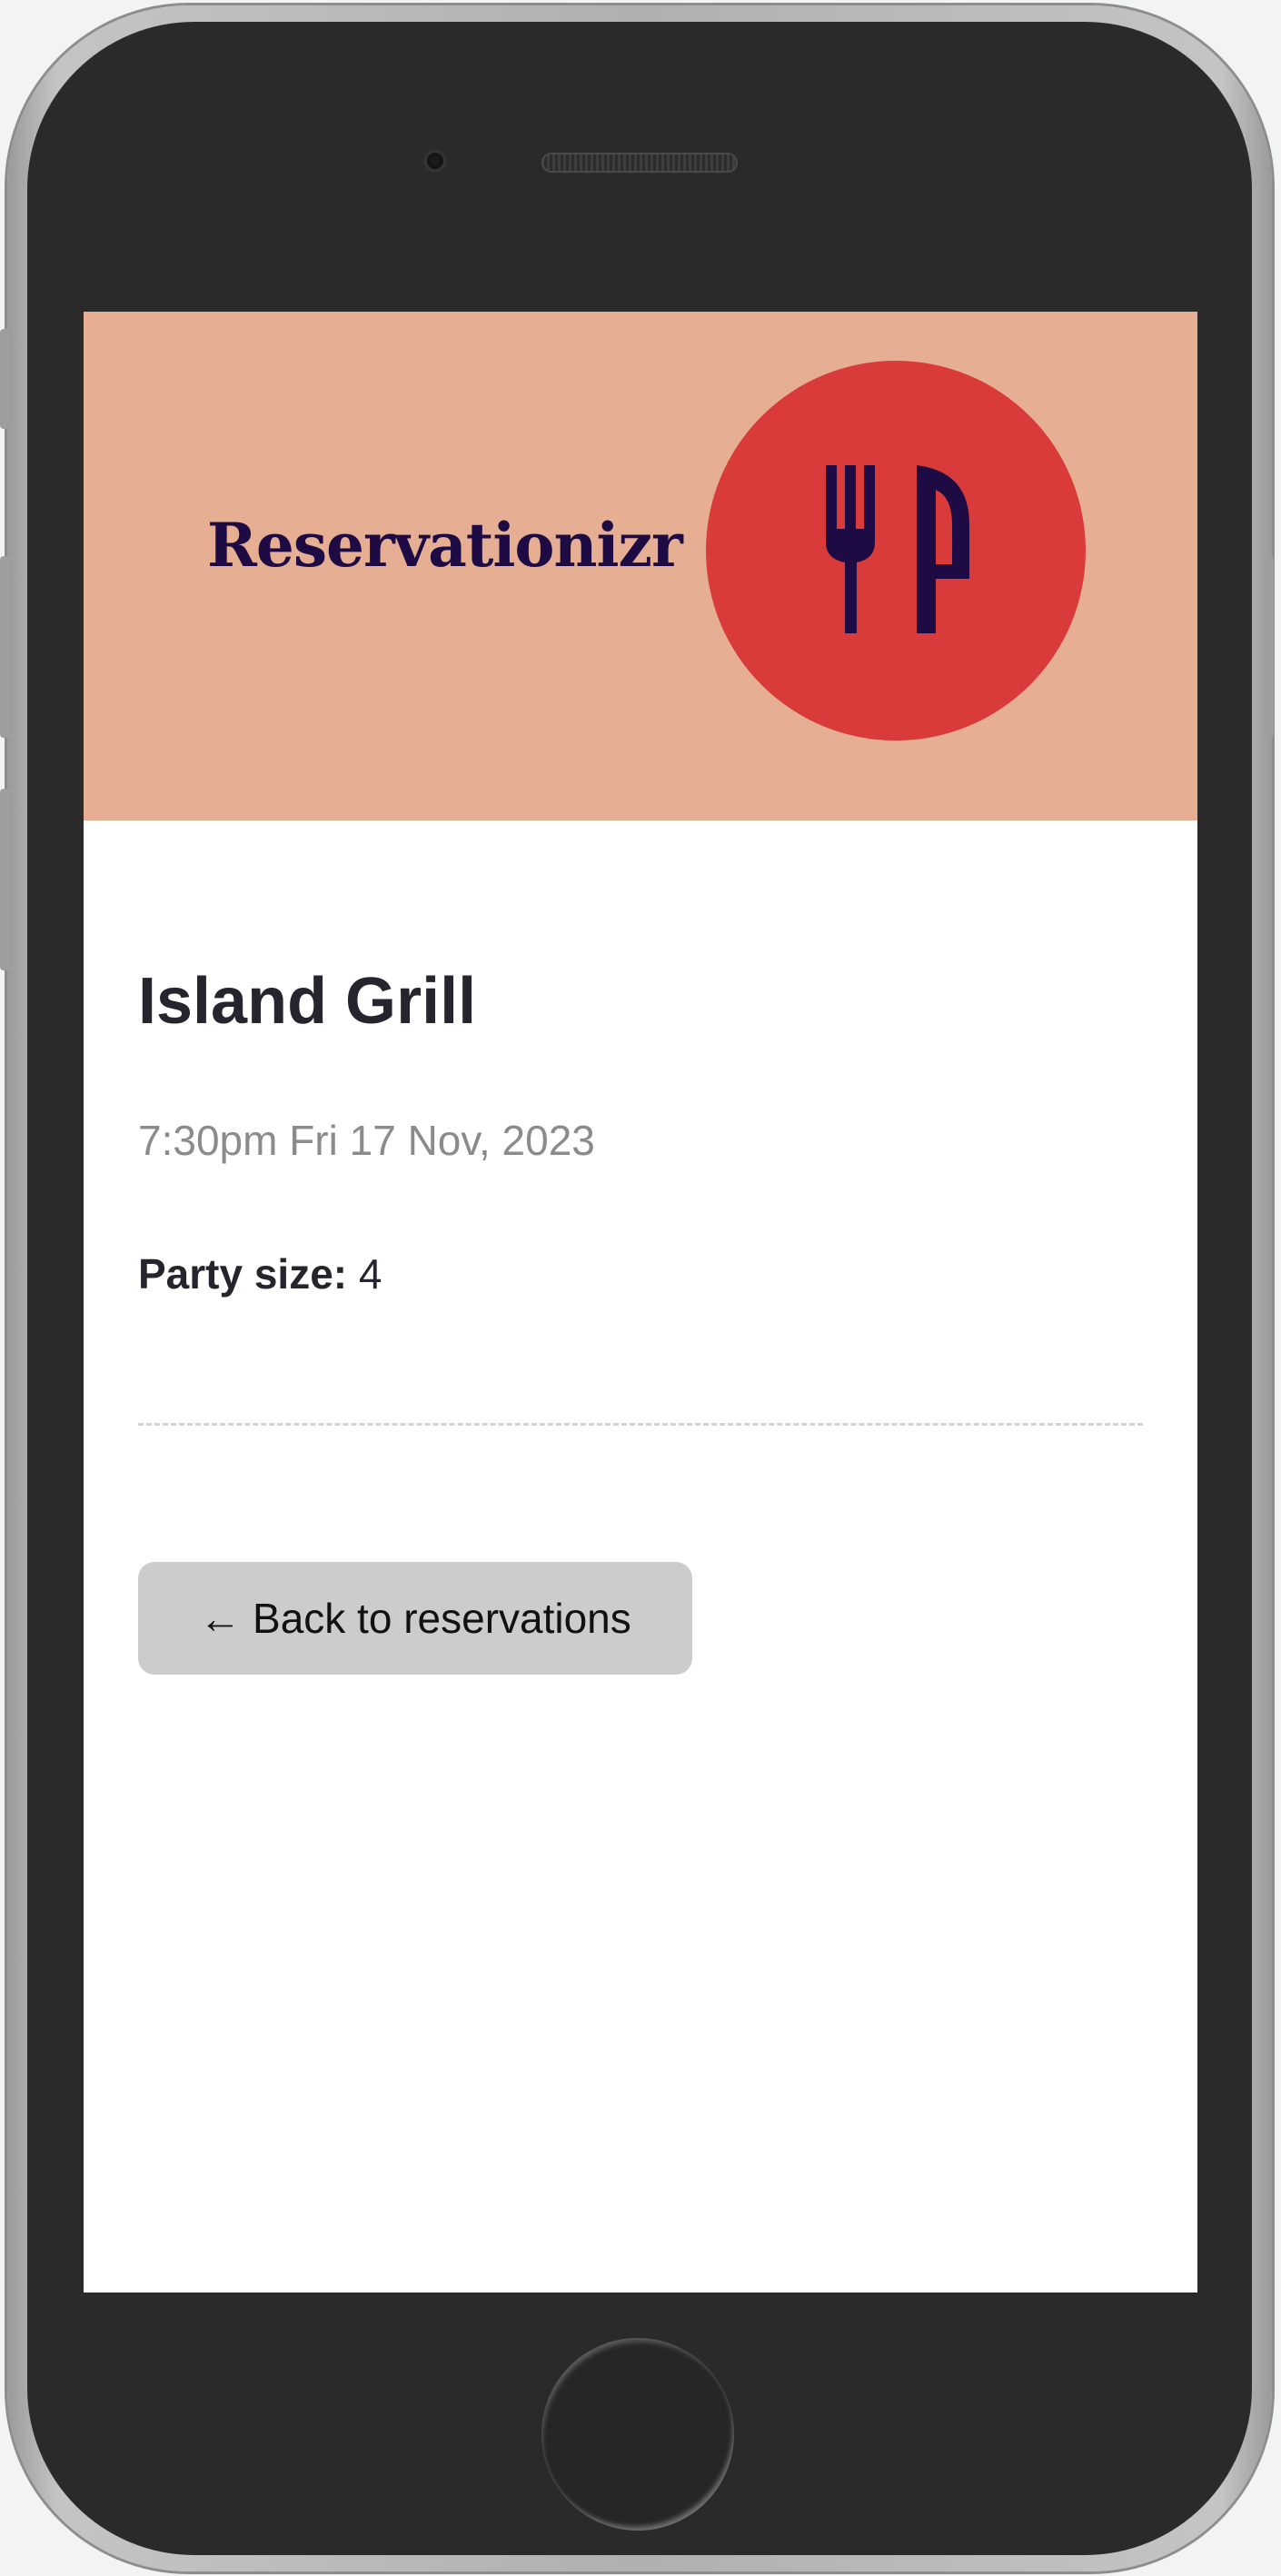 This screenshot has height=2576, width=1281. What do you see at coordinates (637, 2434) in the screenshot?
I see `home-button` at bounding box center [637, 2434].